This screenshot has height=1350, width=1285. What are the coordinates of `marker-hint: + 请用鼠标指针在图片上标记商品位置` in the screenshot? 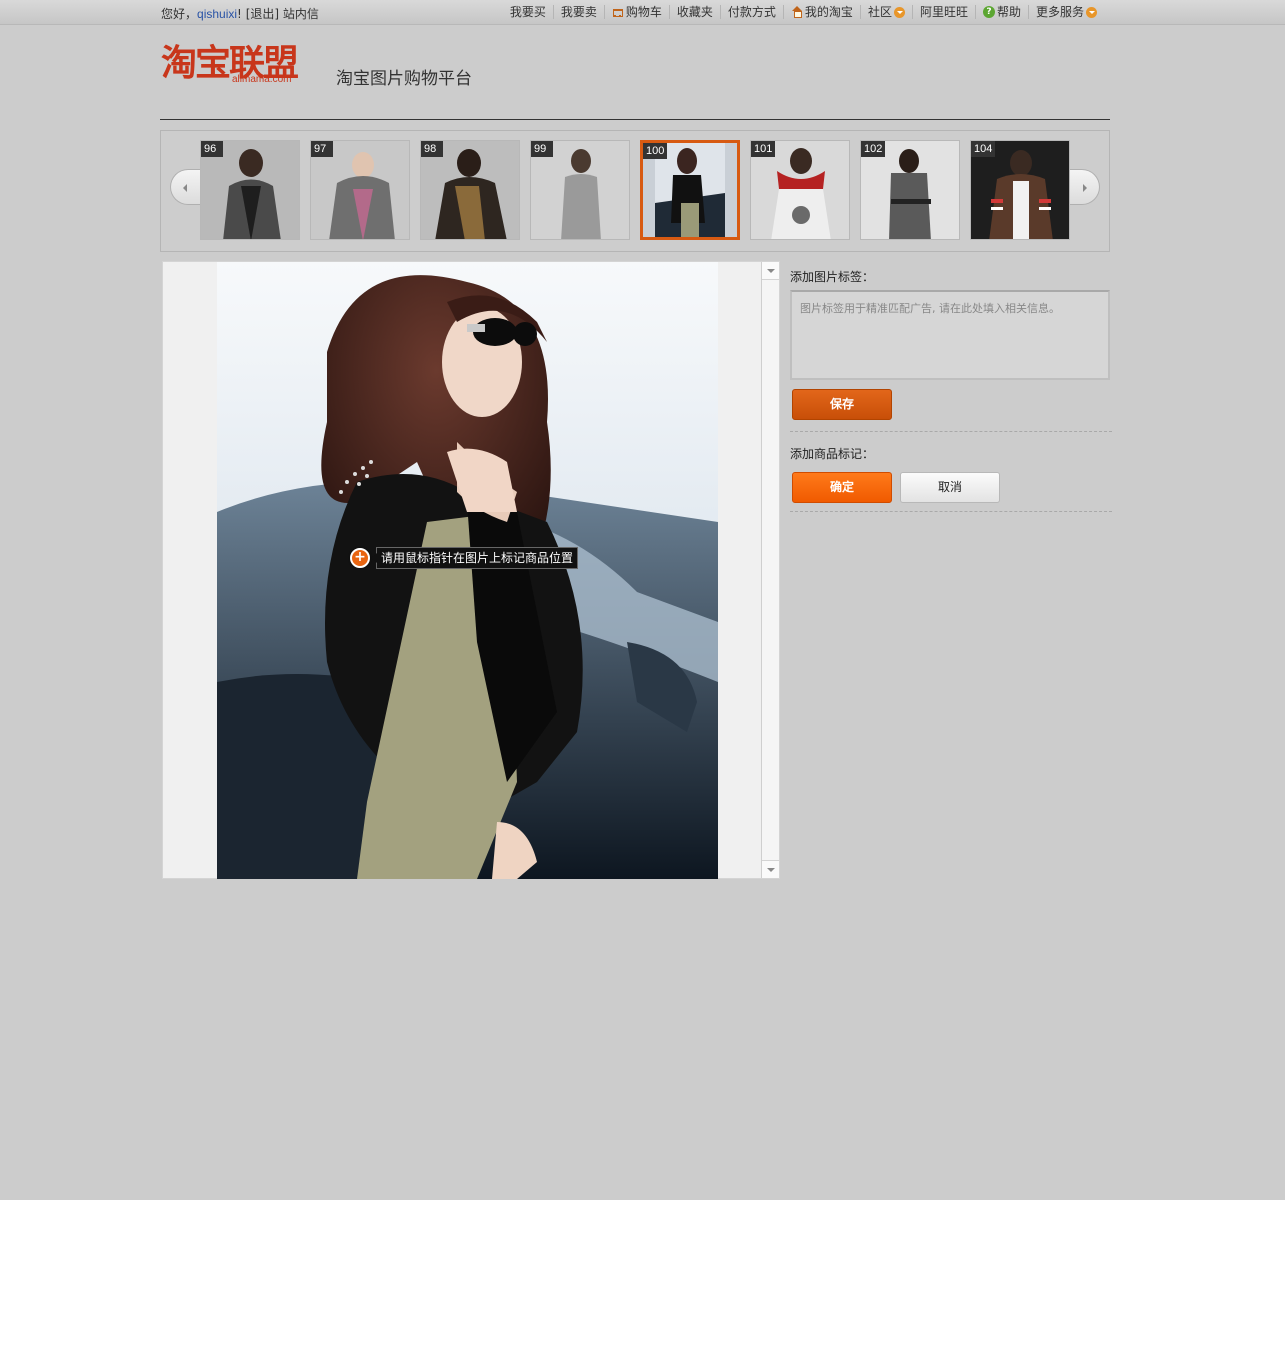 It's located at (464, 558).